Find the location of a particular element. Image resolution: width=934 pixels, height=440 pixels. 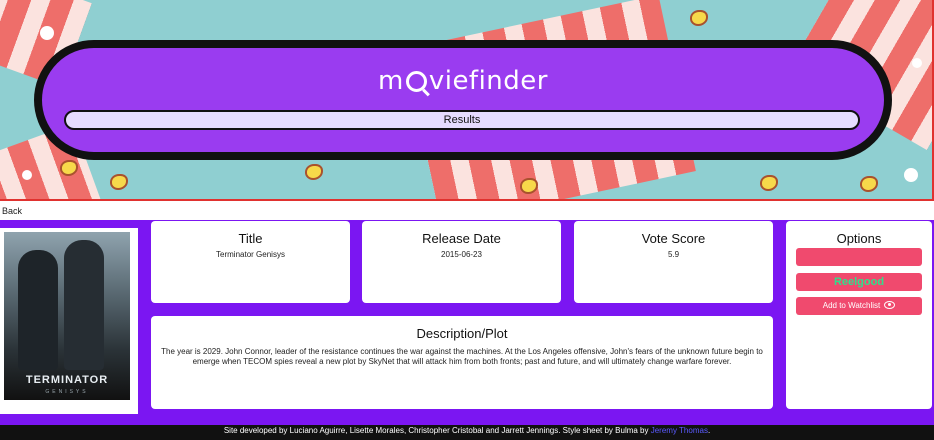

release-date-card: Release Date 2015-06-23 is located at coordinates (461, 262).